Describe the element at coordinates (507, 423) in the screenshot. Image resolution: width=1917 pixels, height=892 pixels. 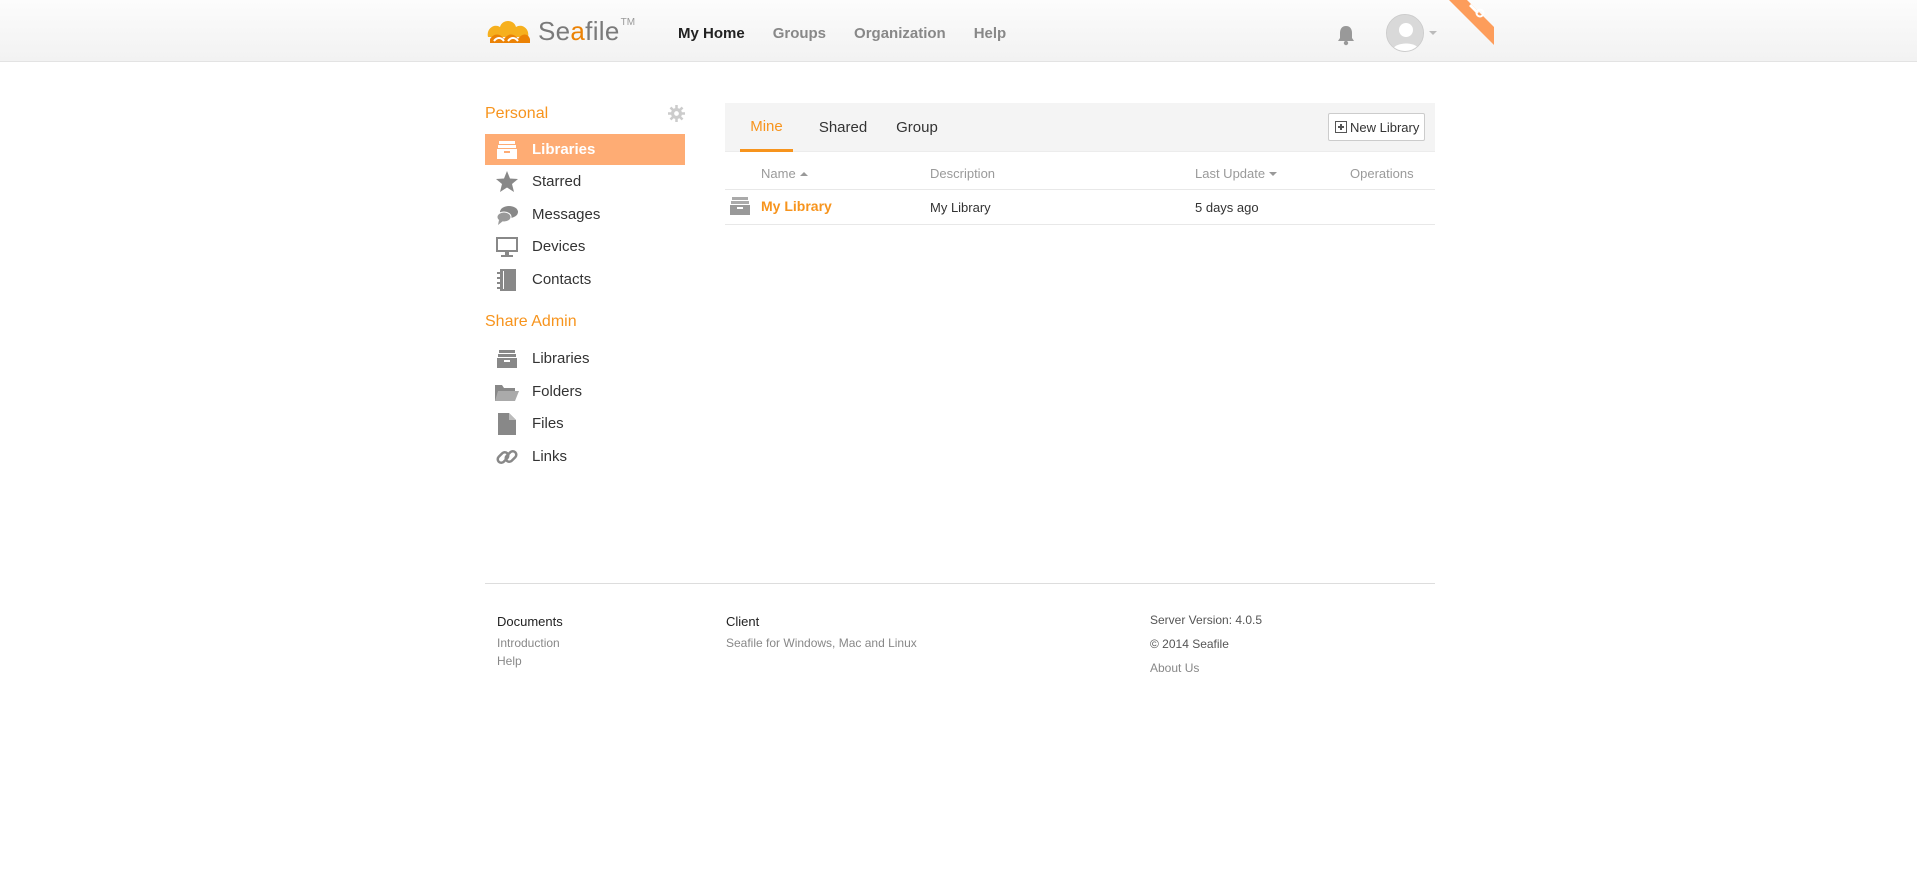
I see `file-icon` at that location.